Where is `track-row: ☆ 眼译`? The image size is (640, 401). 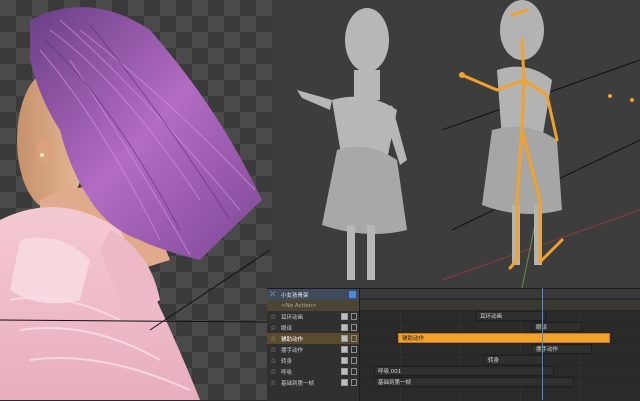
track-row: ☆ 眼译 is located at coordinates (313, 327).